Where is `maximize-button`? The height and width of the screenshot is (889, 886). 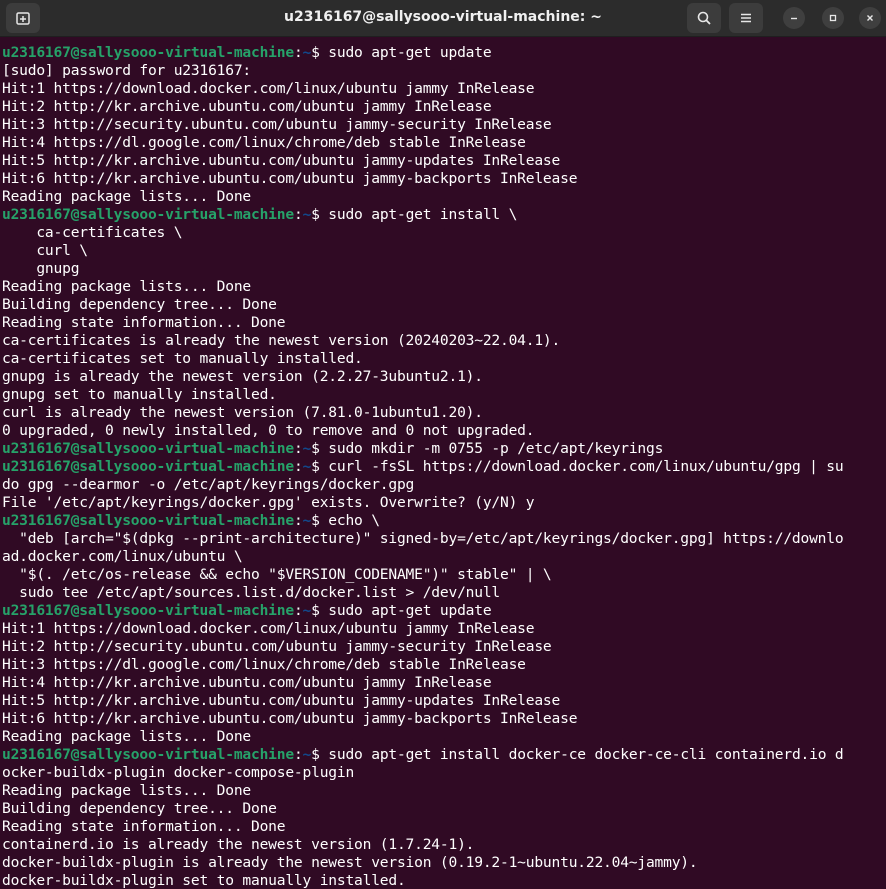
maximize-button is located at coordinates (833, 18).